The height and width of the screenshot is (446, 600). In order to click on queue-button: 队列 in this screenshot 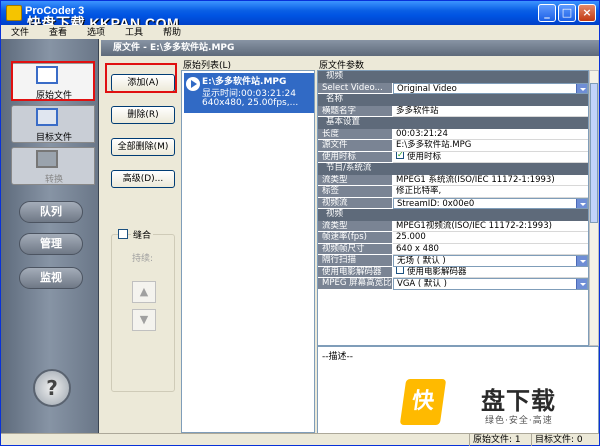, I will do `click(51, 212)`.